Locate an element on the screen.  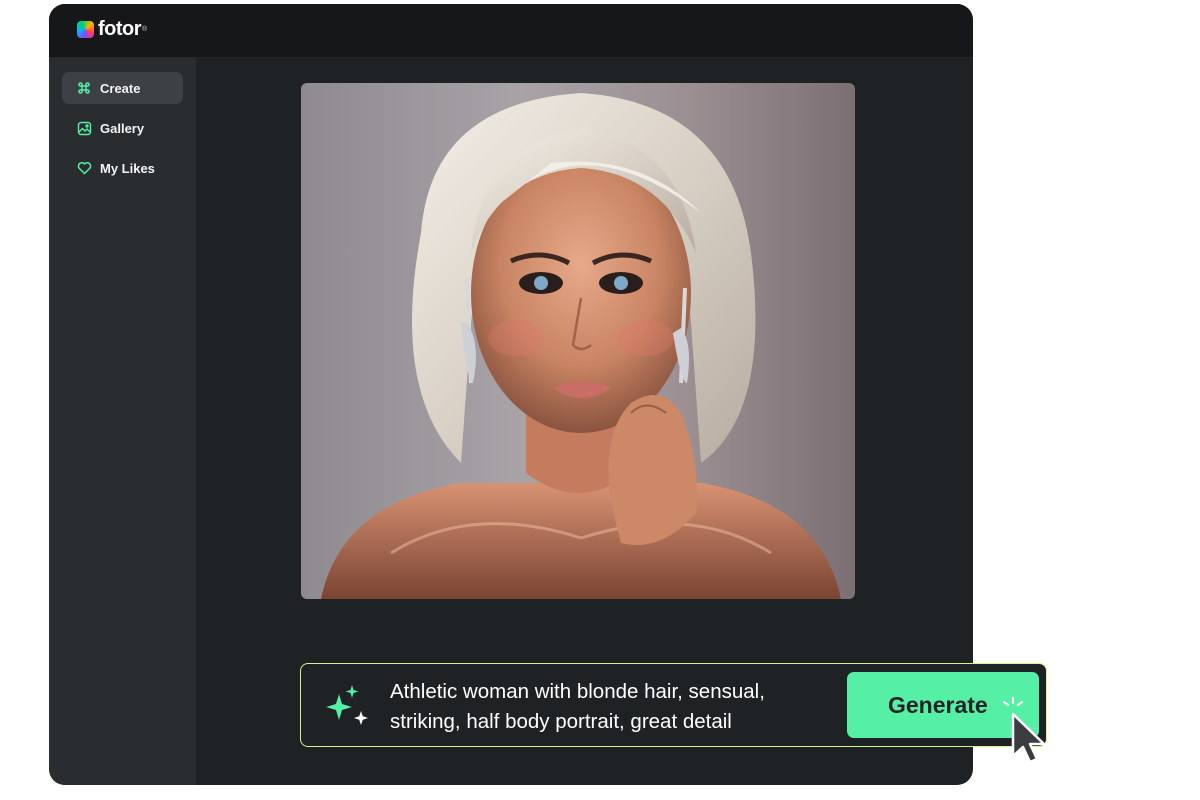
mouse-pointer-icon is located at coordinates (1031, 738).